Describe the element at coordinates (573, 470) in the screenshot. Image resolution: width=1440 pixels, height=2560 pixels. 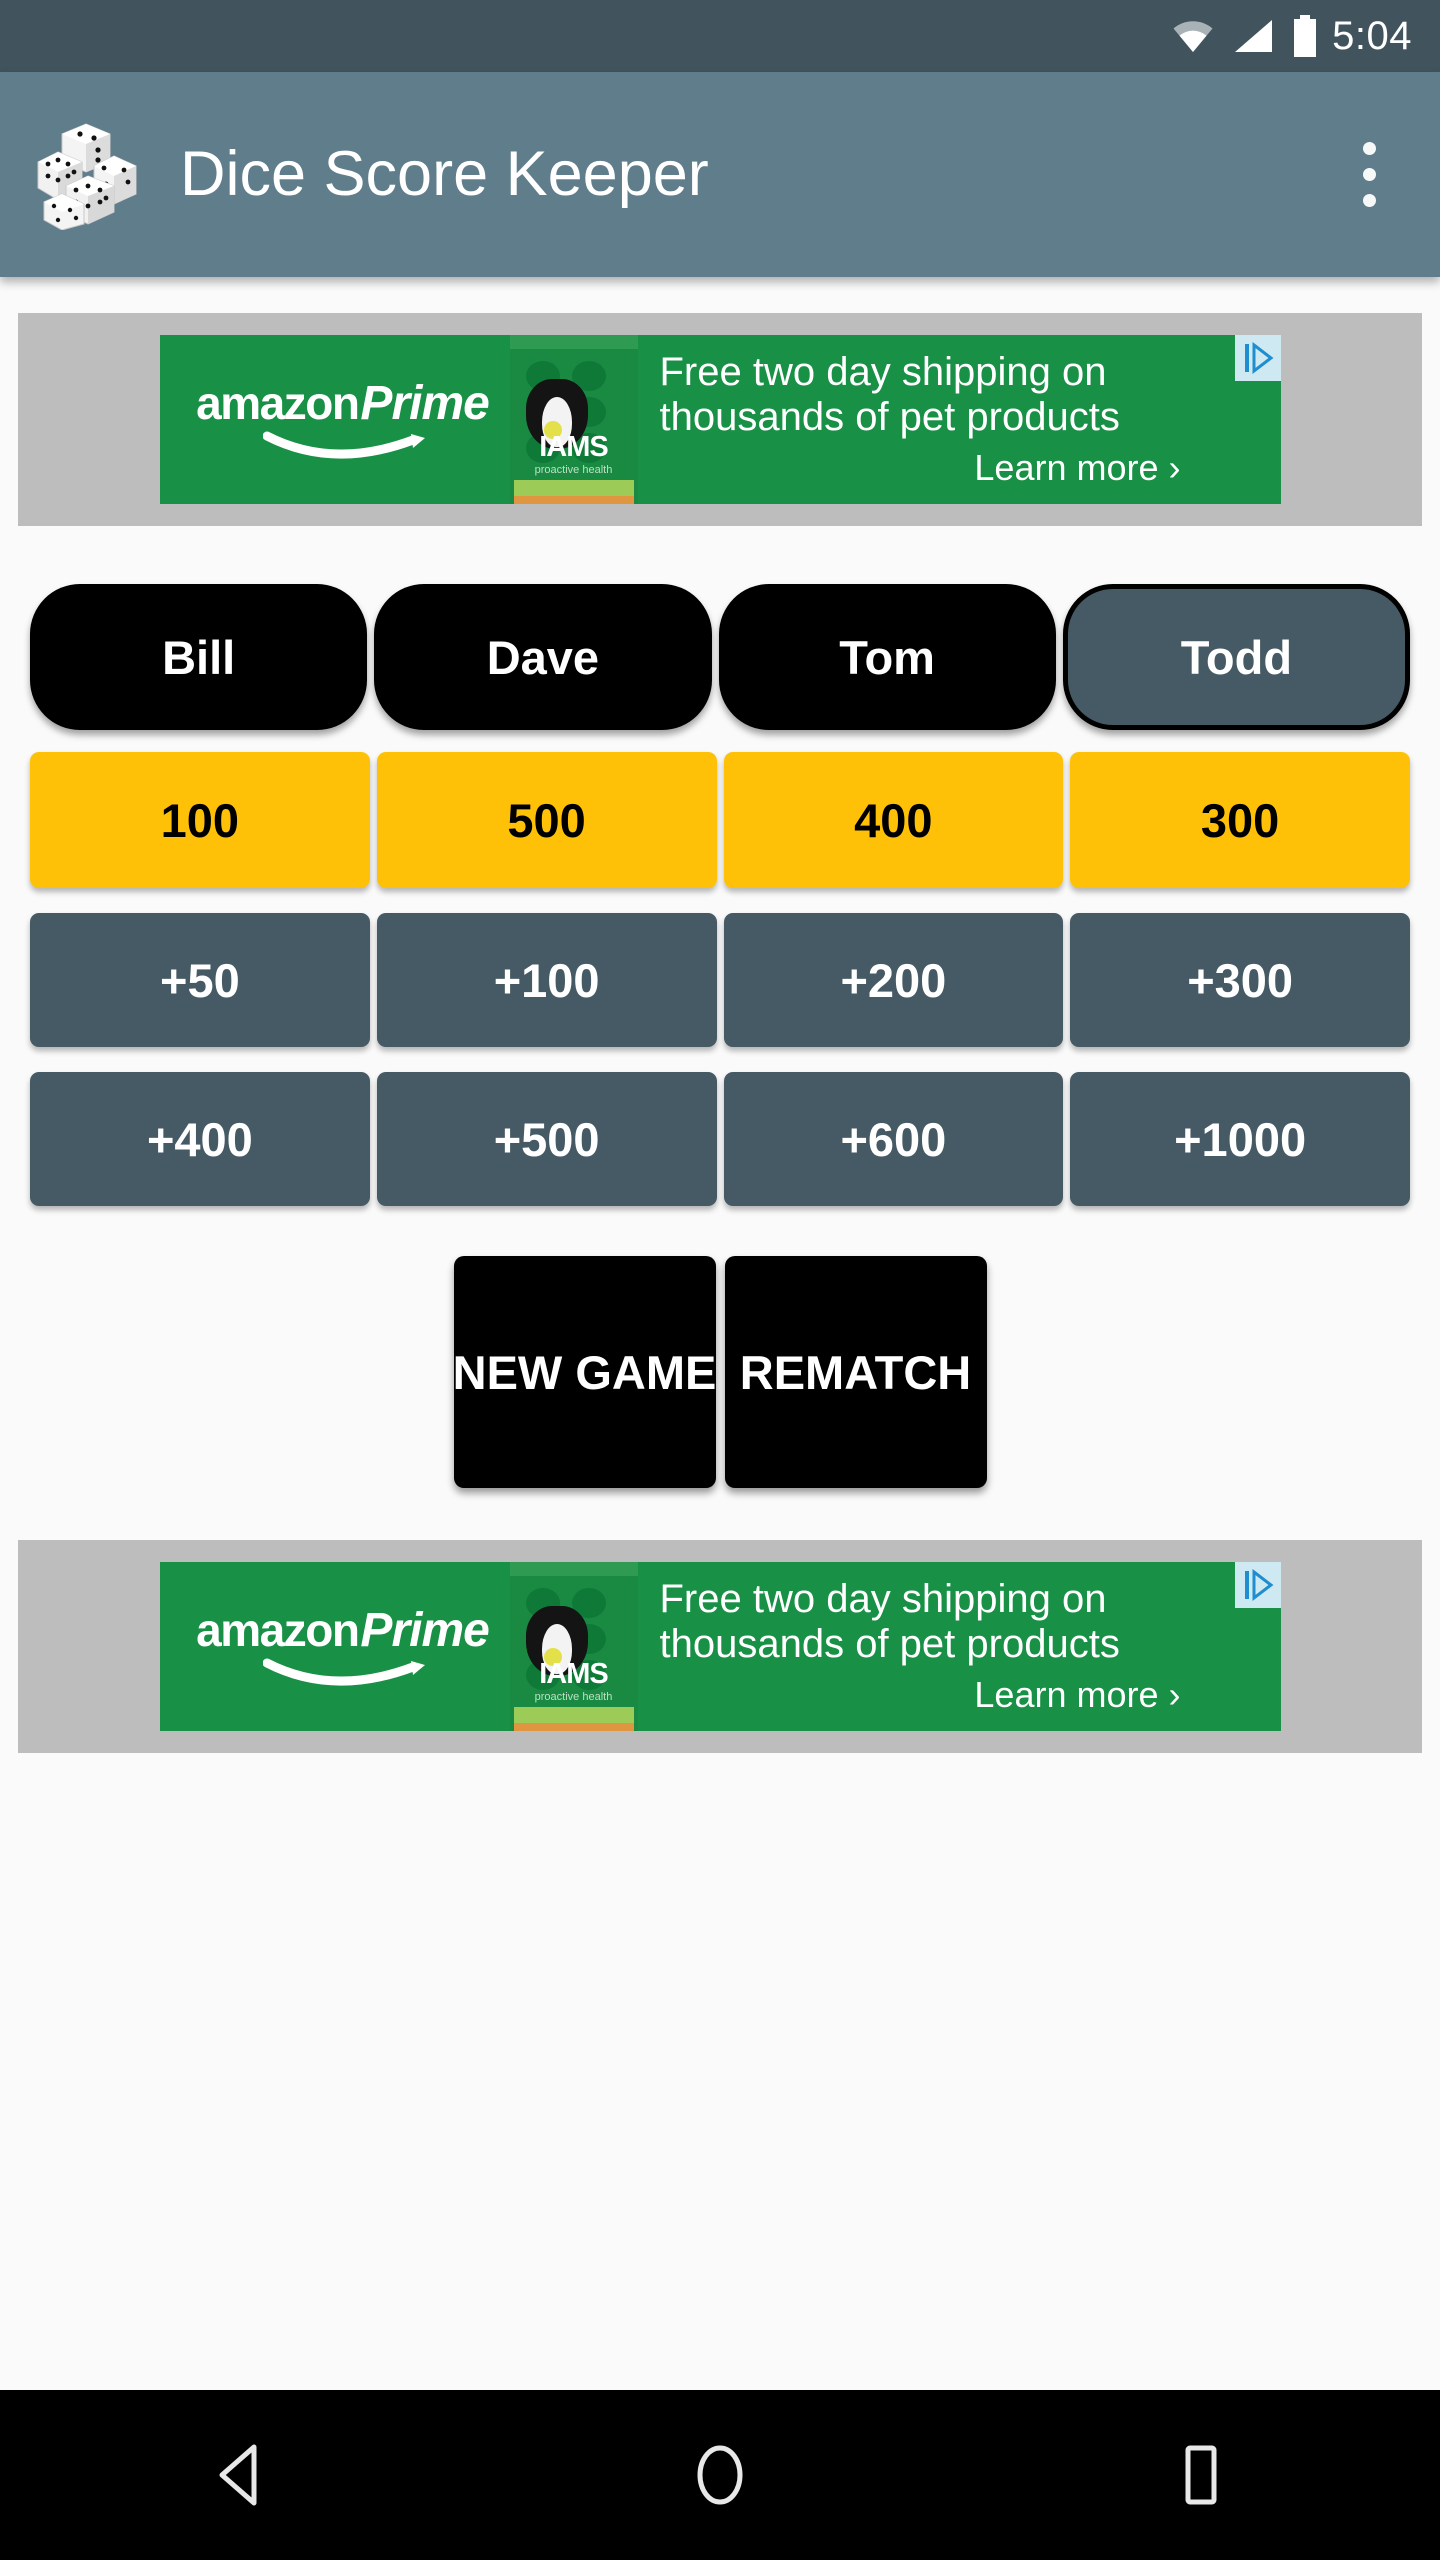
I see `iams-sub-text: proactive health` at that location.